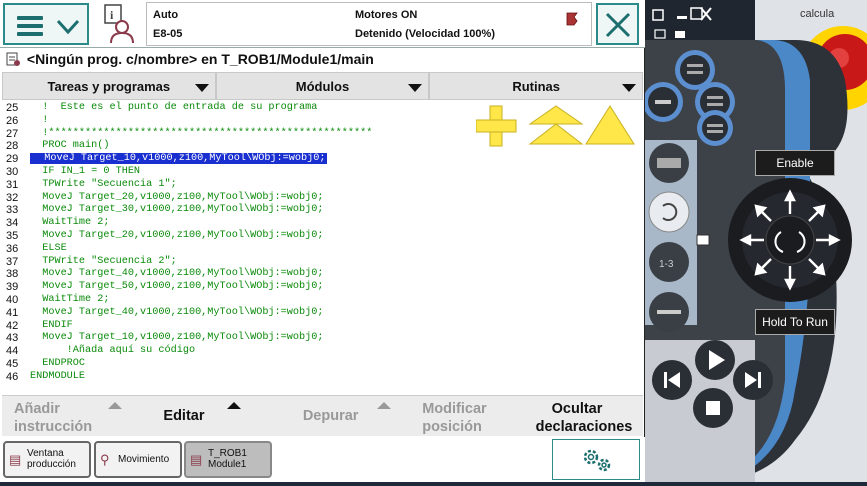 Image resolution: width=867 pixels, height=486 pixels. I want to click on tab-modules: Módulos, so click(322, 86).